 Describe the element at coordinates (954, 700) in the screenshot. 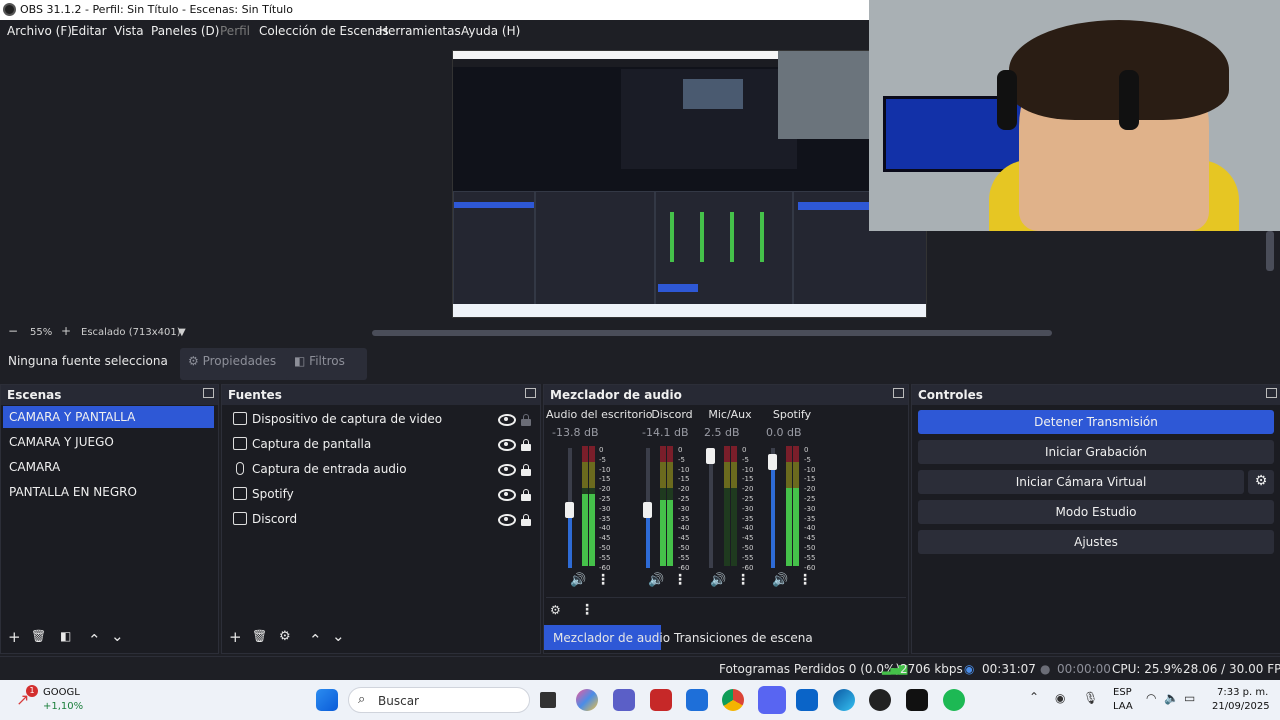

I see `spotify-icon` at that location.